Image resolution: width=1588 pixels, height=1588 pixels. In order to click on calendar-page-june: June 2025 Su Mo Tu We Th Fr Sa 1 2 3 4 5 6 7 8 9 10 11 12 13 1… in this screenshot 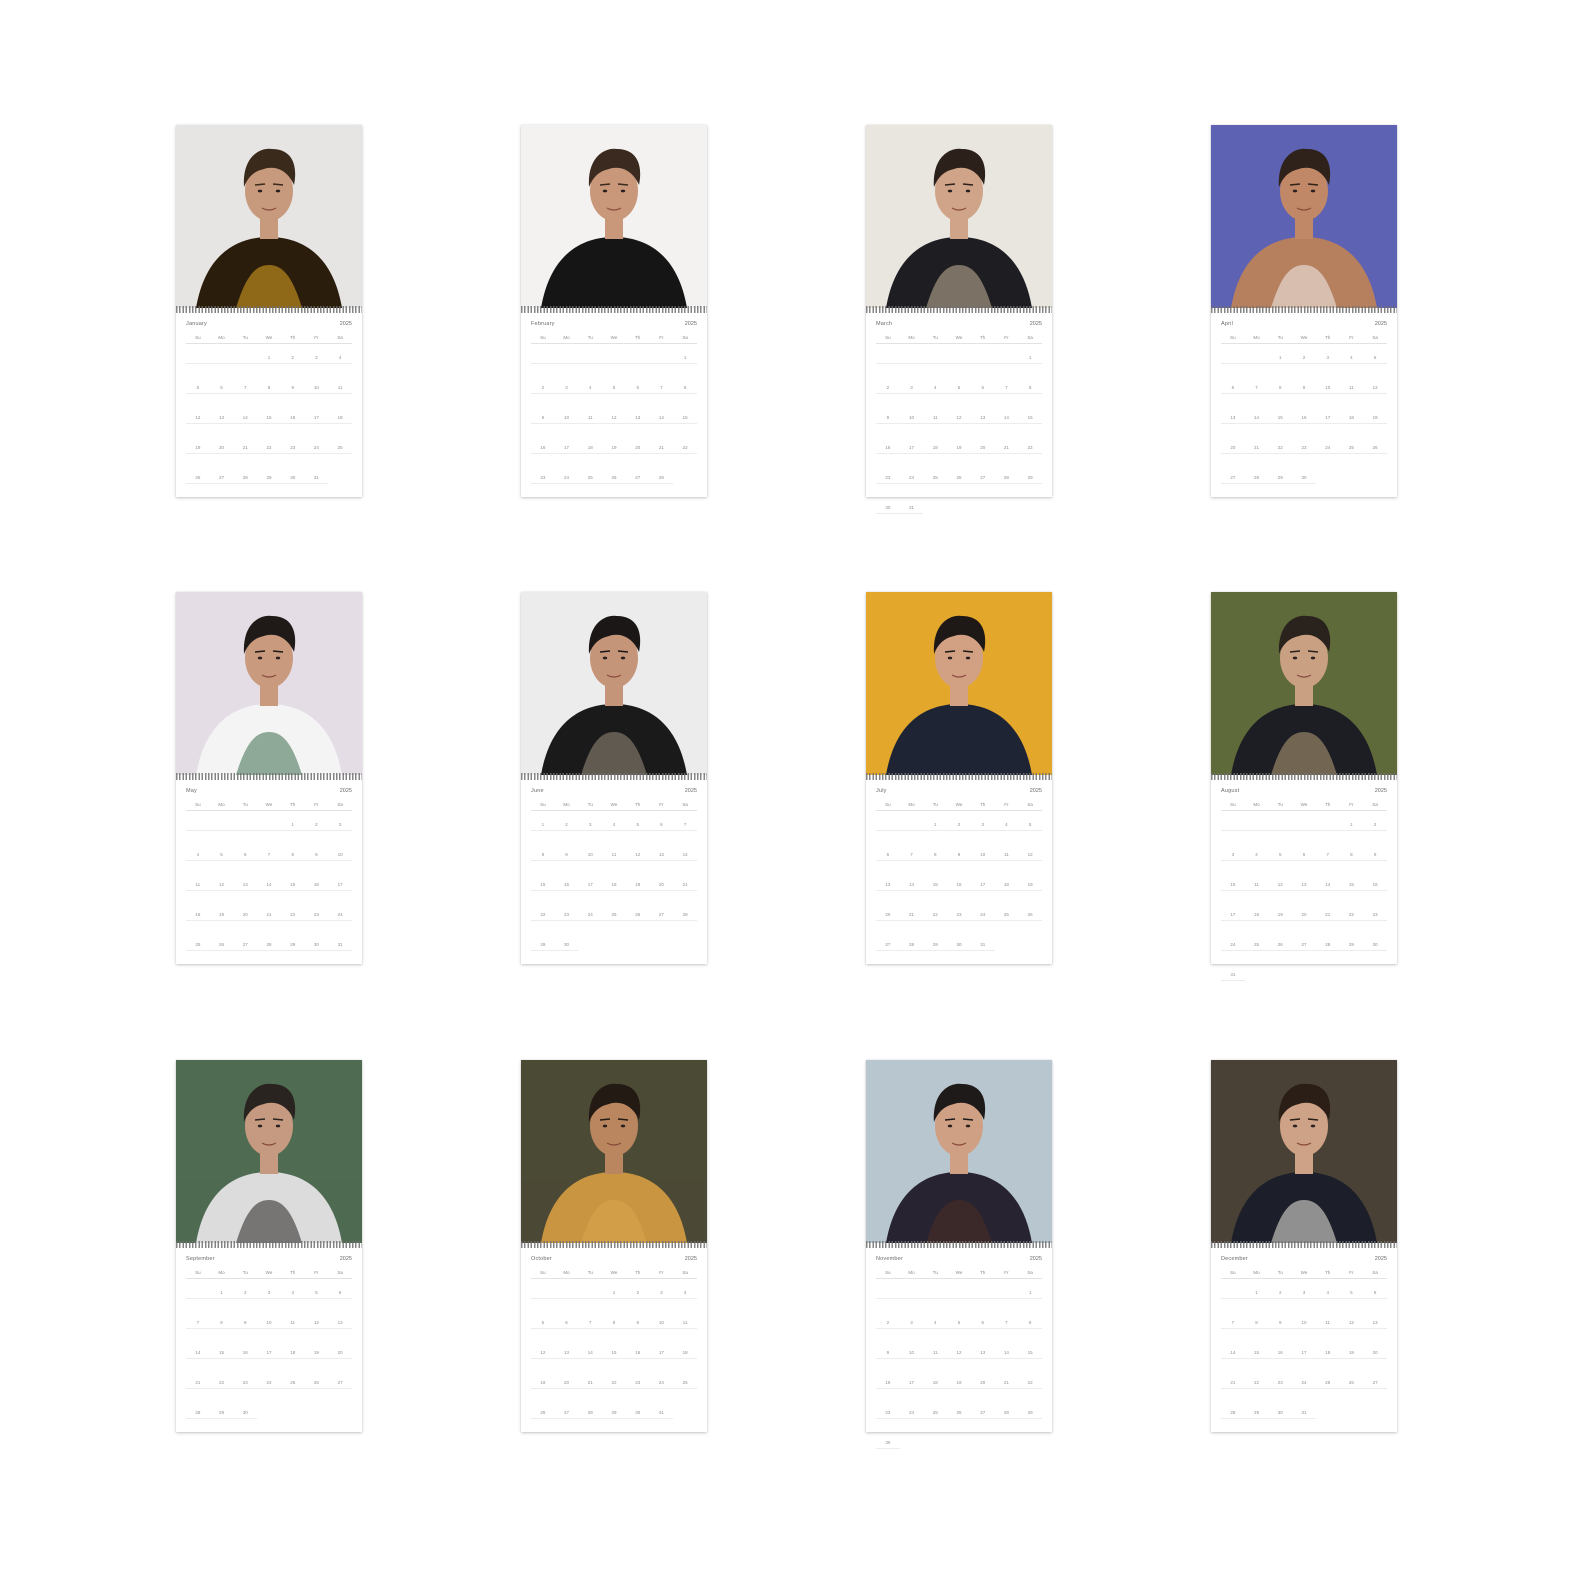, I will do `click(614, 778)`.